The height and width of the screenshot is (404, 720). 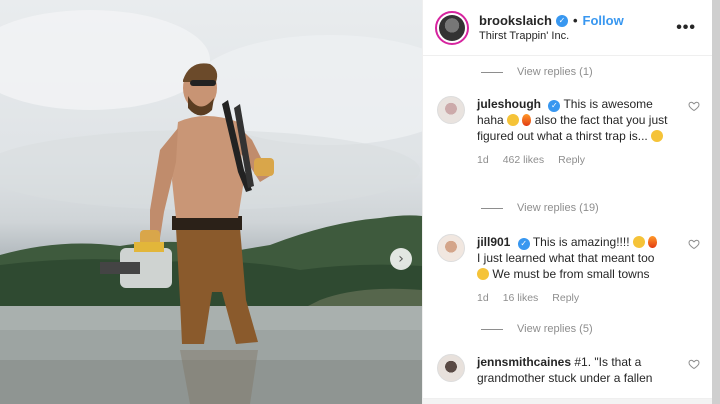 What do you see at coordinates (716, 202) in the screenshot?
I see `background-overlay` at bounding box center [716, 202].